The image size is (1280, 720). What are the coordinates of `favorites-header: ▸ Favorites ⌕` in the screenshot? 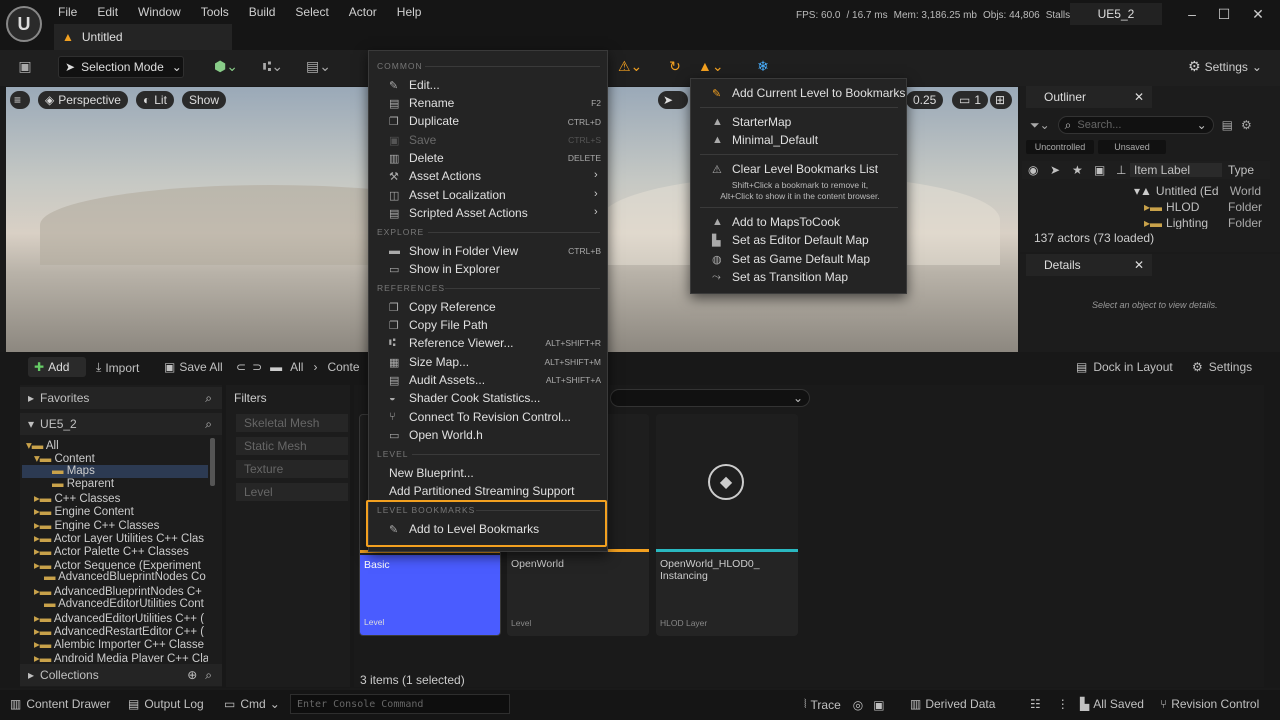 It's located at (121, 398).